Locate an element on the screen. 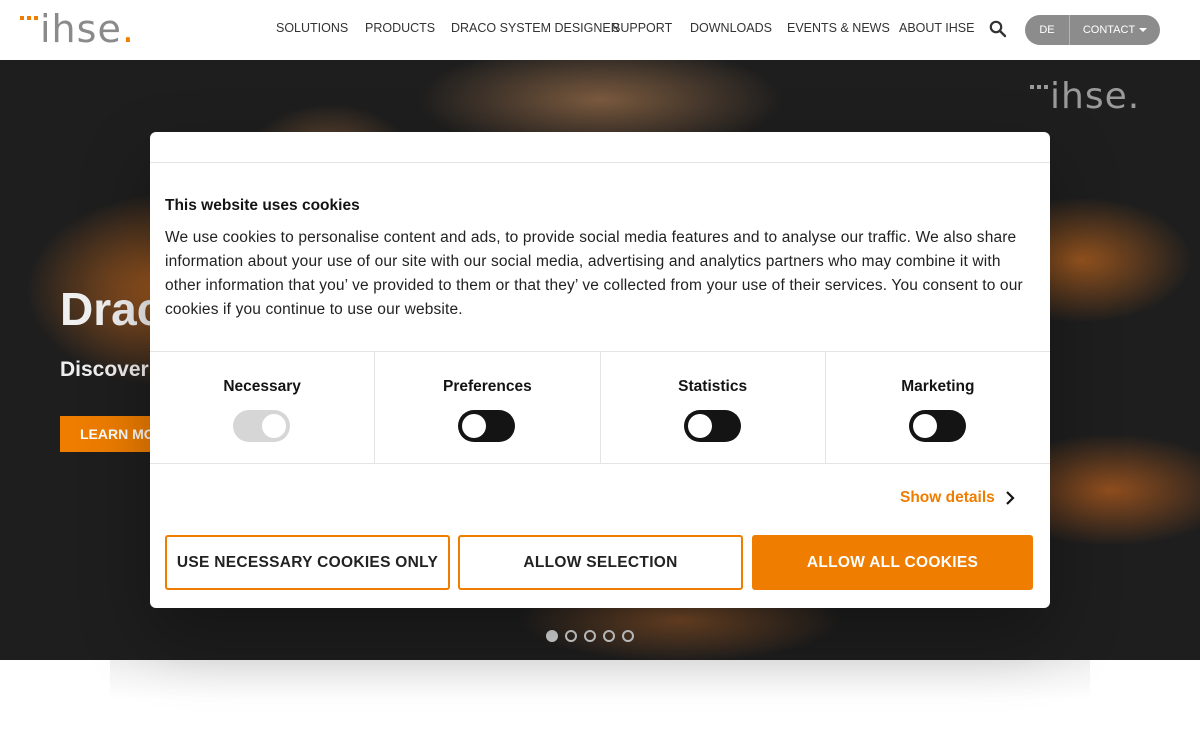  category-label: Marketing is located at coordinates (938, 386).